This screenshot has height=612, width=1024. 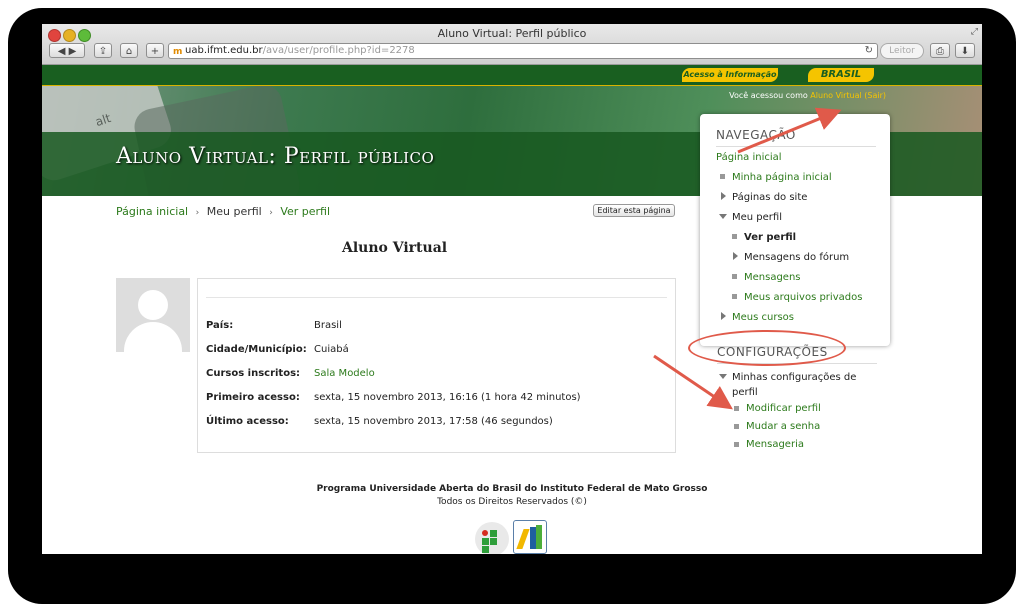 I want to click on uab-logo, so click(x=530, y=537).